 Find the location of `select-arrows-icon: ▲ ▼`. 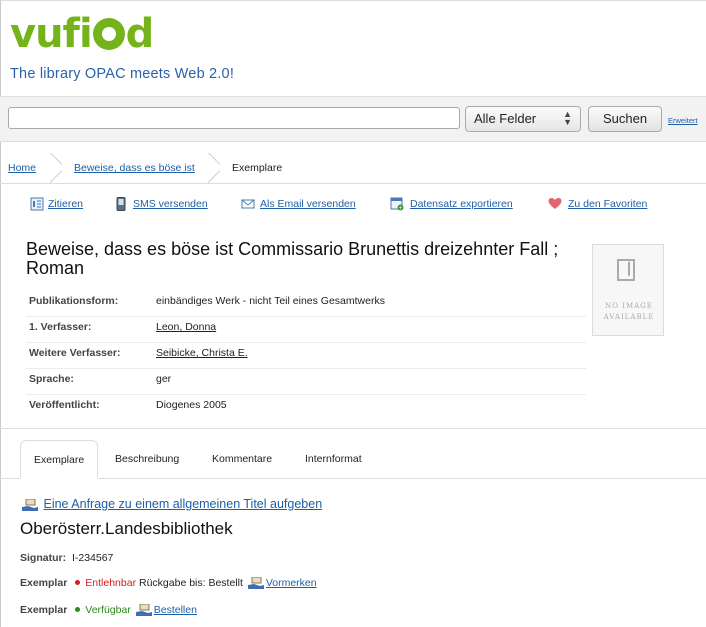

select-arrows-icon: ▲ ▼ is located at coordinates (567, 118).